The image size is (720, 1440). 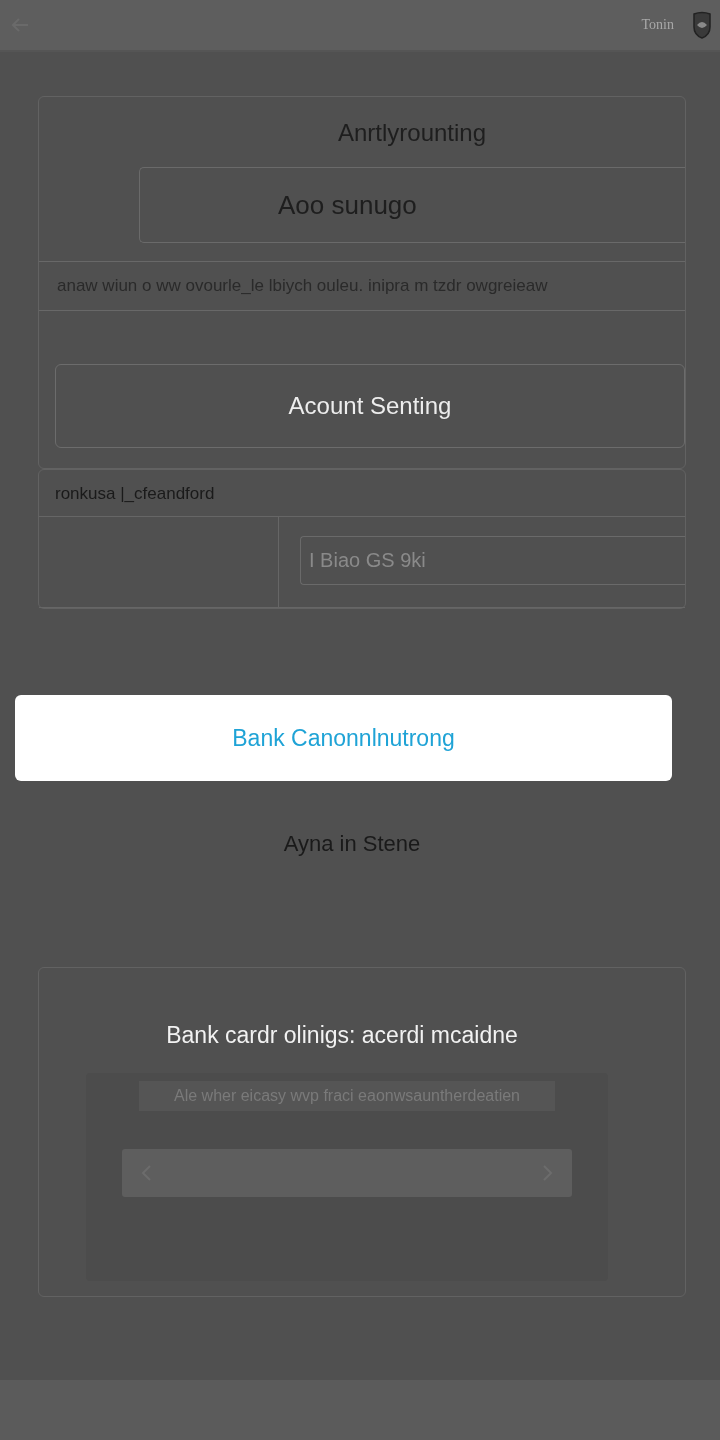 I want to click on picker-field, so click(x=347, y=1173).